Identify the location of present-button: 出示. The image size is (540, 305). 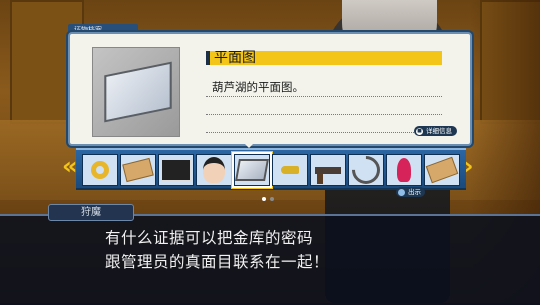
(410, 192).